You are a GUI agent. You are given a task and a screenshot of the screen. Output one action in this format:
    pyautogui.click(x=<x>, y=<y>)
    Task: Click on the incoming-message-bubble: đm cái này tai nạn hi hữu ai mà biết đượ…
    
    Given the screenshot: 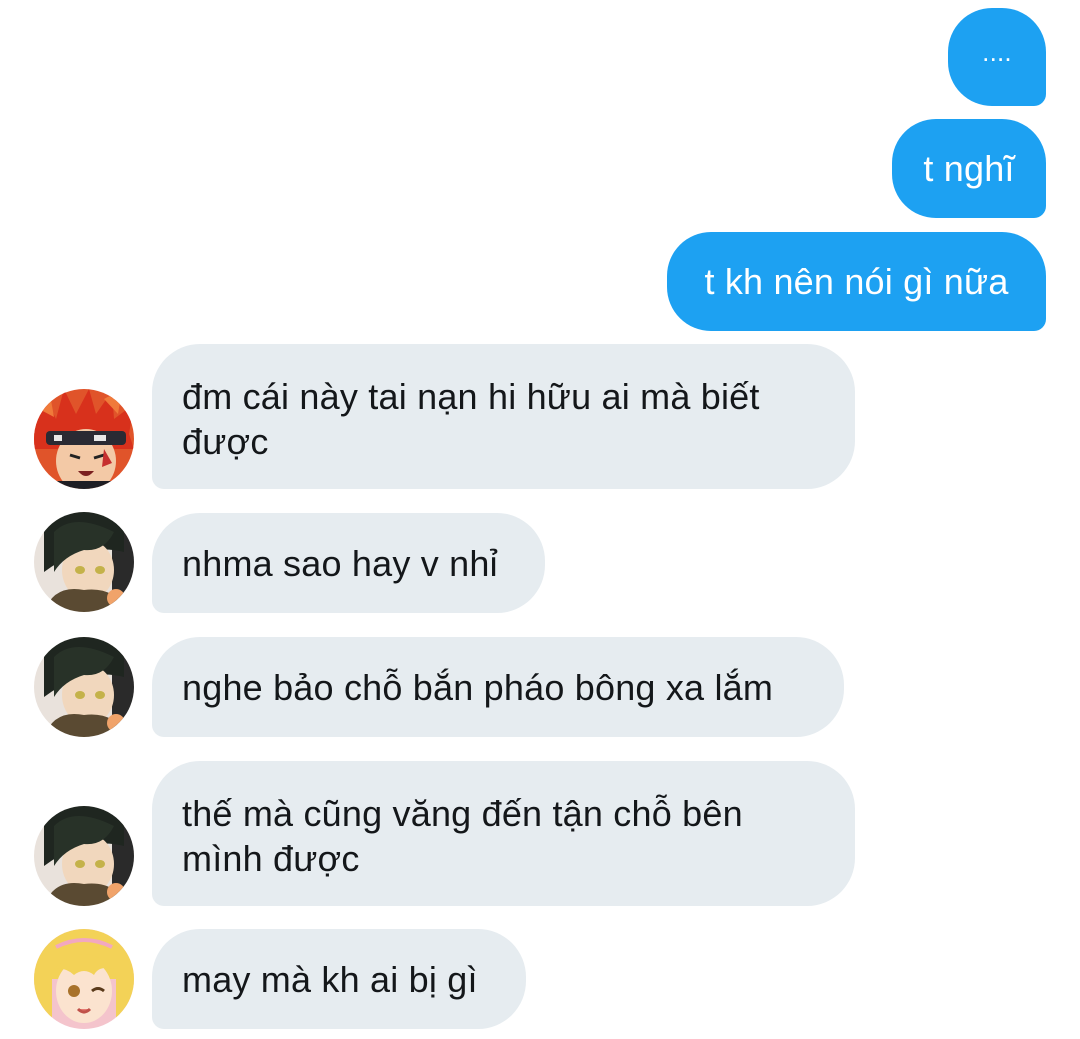 What is the action you would take?
    pyautogui.click(x=503, y=416)
    